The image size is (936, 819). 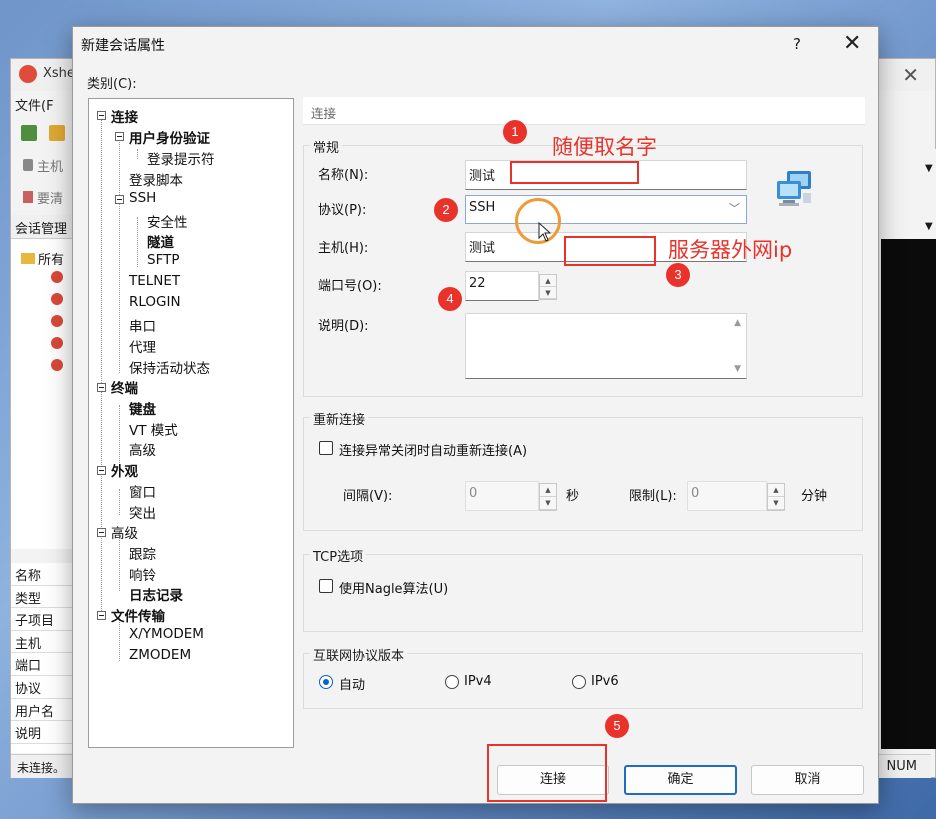 What do you see at coordinates (154, 281) in the screenshot?
I see `tree-item-telnet: TELNET` at bounding box center [154, 281].